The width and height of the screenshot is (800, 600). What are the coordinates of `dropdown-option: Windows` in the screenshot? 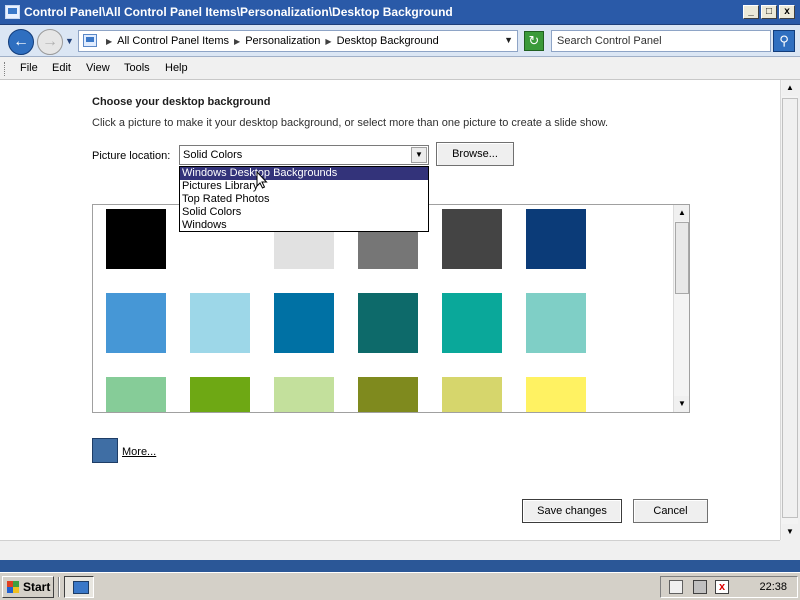 It's located at (304, 225).